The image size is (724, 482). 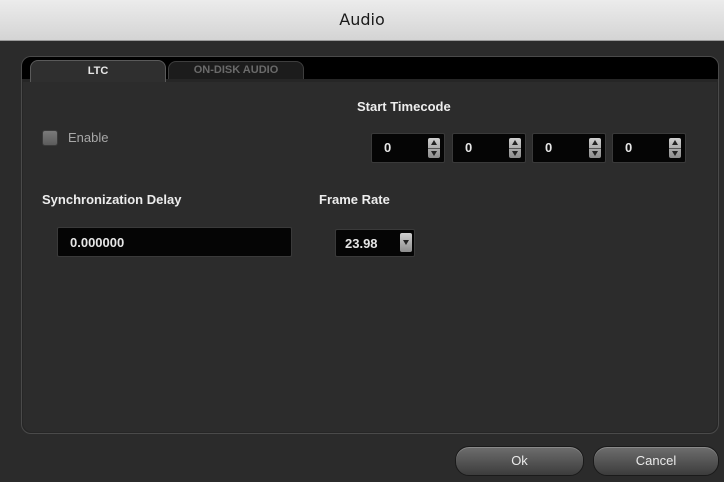 I want to click on timecode-minutes-value: 0, so click(x=469, y=147).